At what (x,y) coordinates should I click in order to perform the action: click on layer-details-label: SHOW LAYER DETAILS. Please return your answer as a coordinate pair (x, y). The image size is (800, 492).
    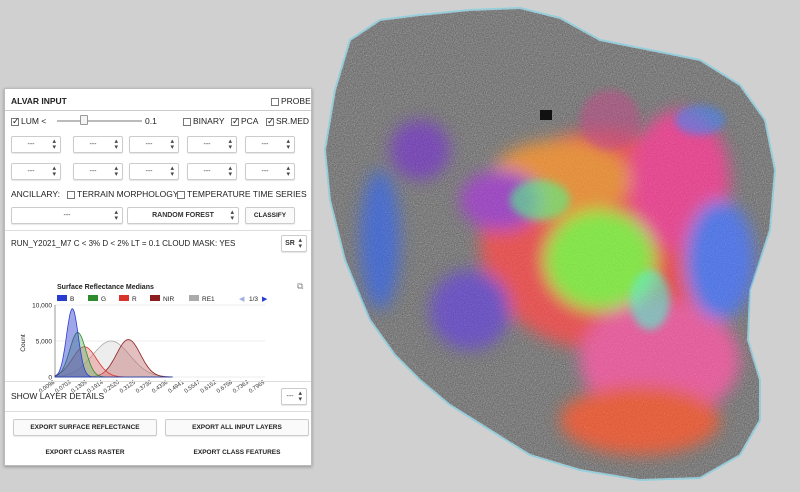
    Looking at the image, I should click on (58, 396).